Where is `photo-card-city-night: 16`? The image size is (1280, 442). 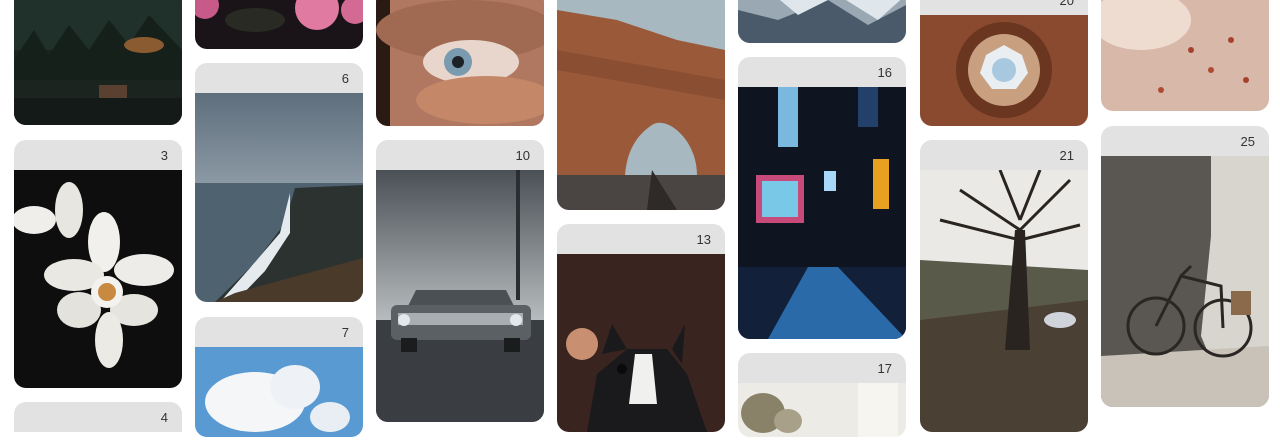
photo-card-city-night: 16 is located at coordinates (822, 198).